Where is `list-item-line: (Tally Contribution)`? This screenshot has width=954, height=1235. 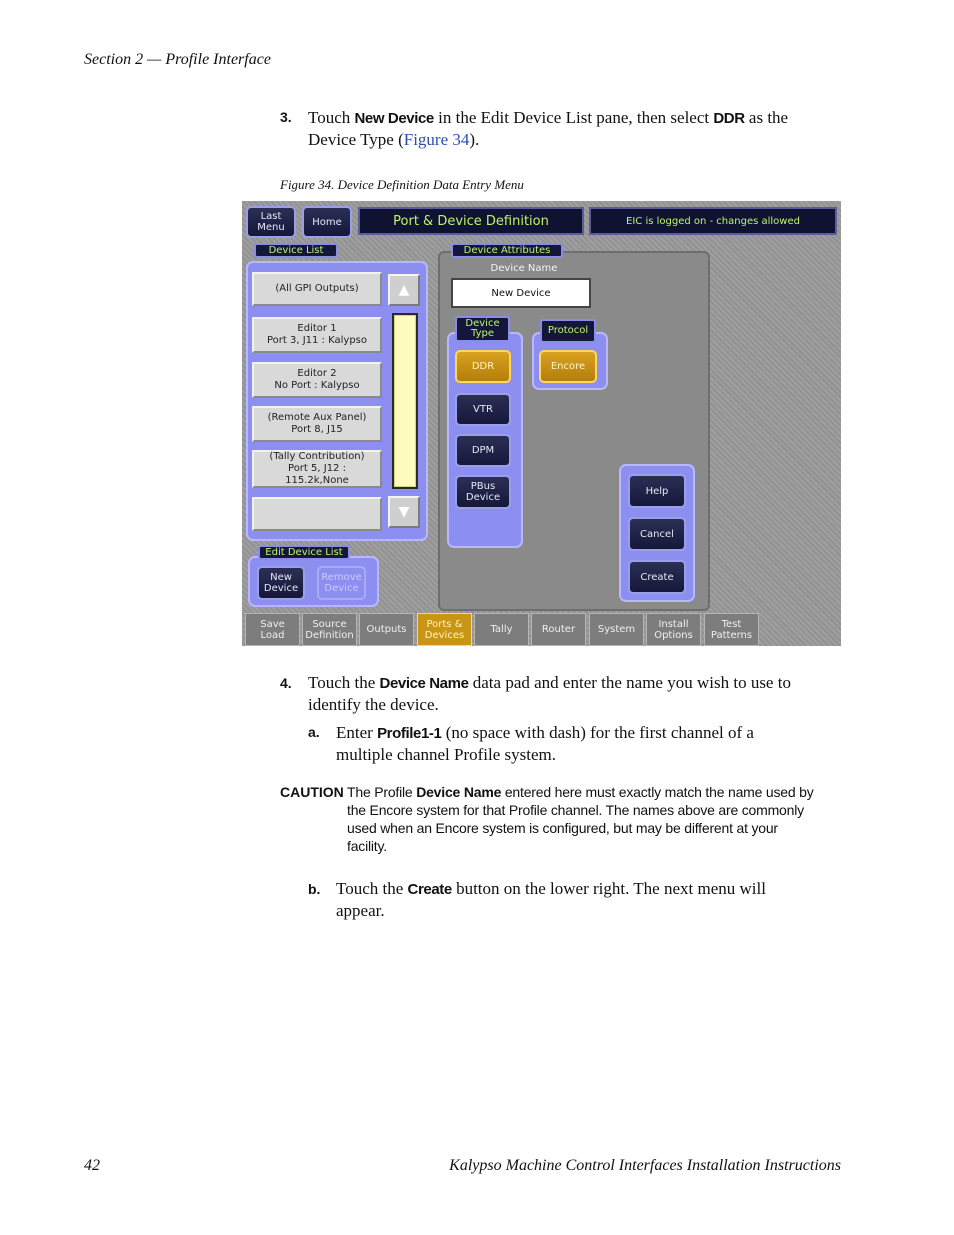 list-item-line: (Tally Contribution) is located at coordinates (317, 456).